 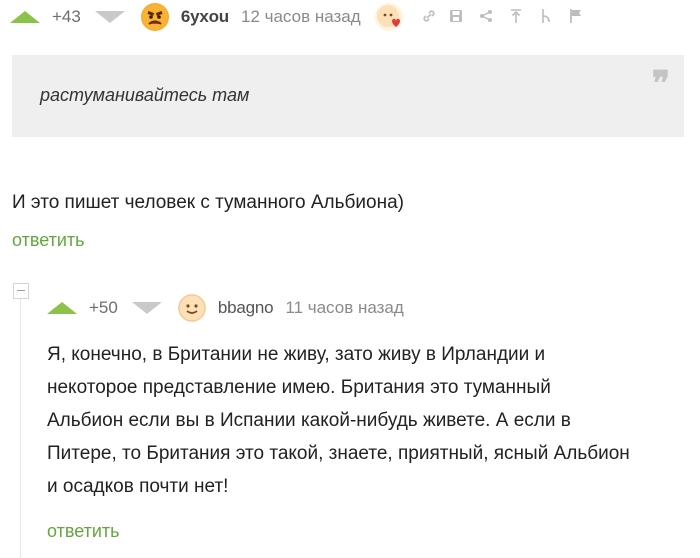 What do you see at coordinates (205, 17) in the screenshot?
I see `username: 6yxou` at bounding box center [205, 17].